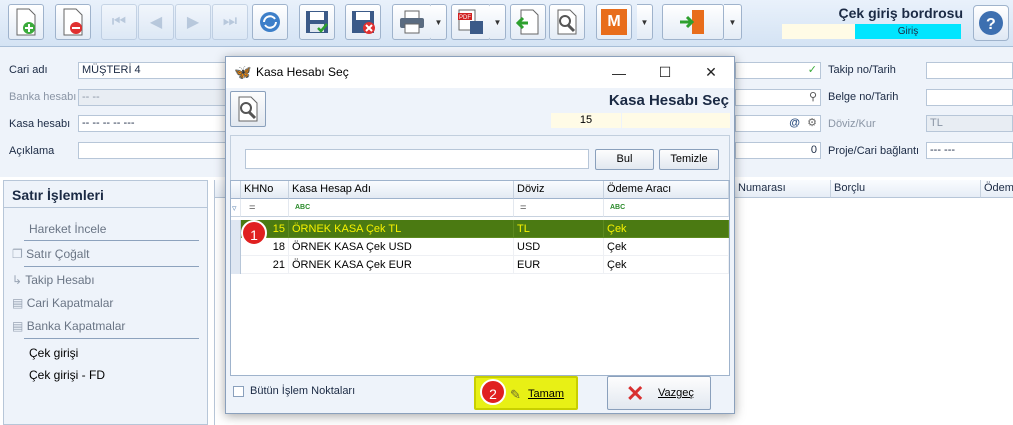 The height and width of the screenshot is (425, 1013). What do you see at coordinates (624, 159) in the screenshot?
I see `bul-button: Bul` at bounding box center [624, 159].